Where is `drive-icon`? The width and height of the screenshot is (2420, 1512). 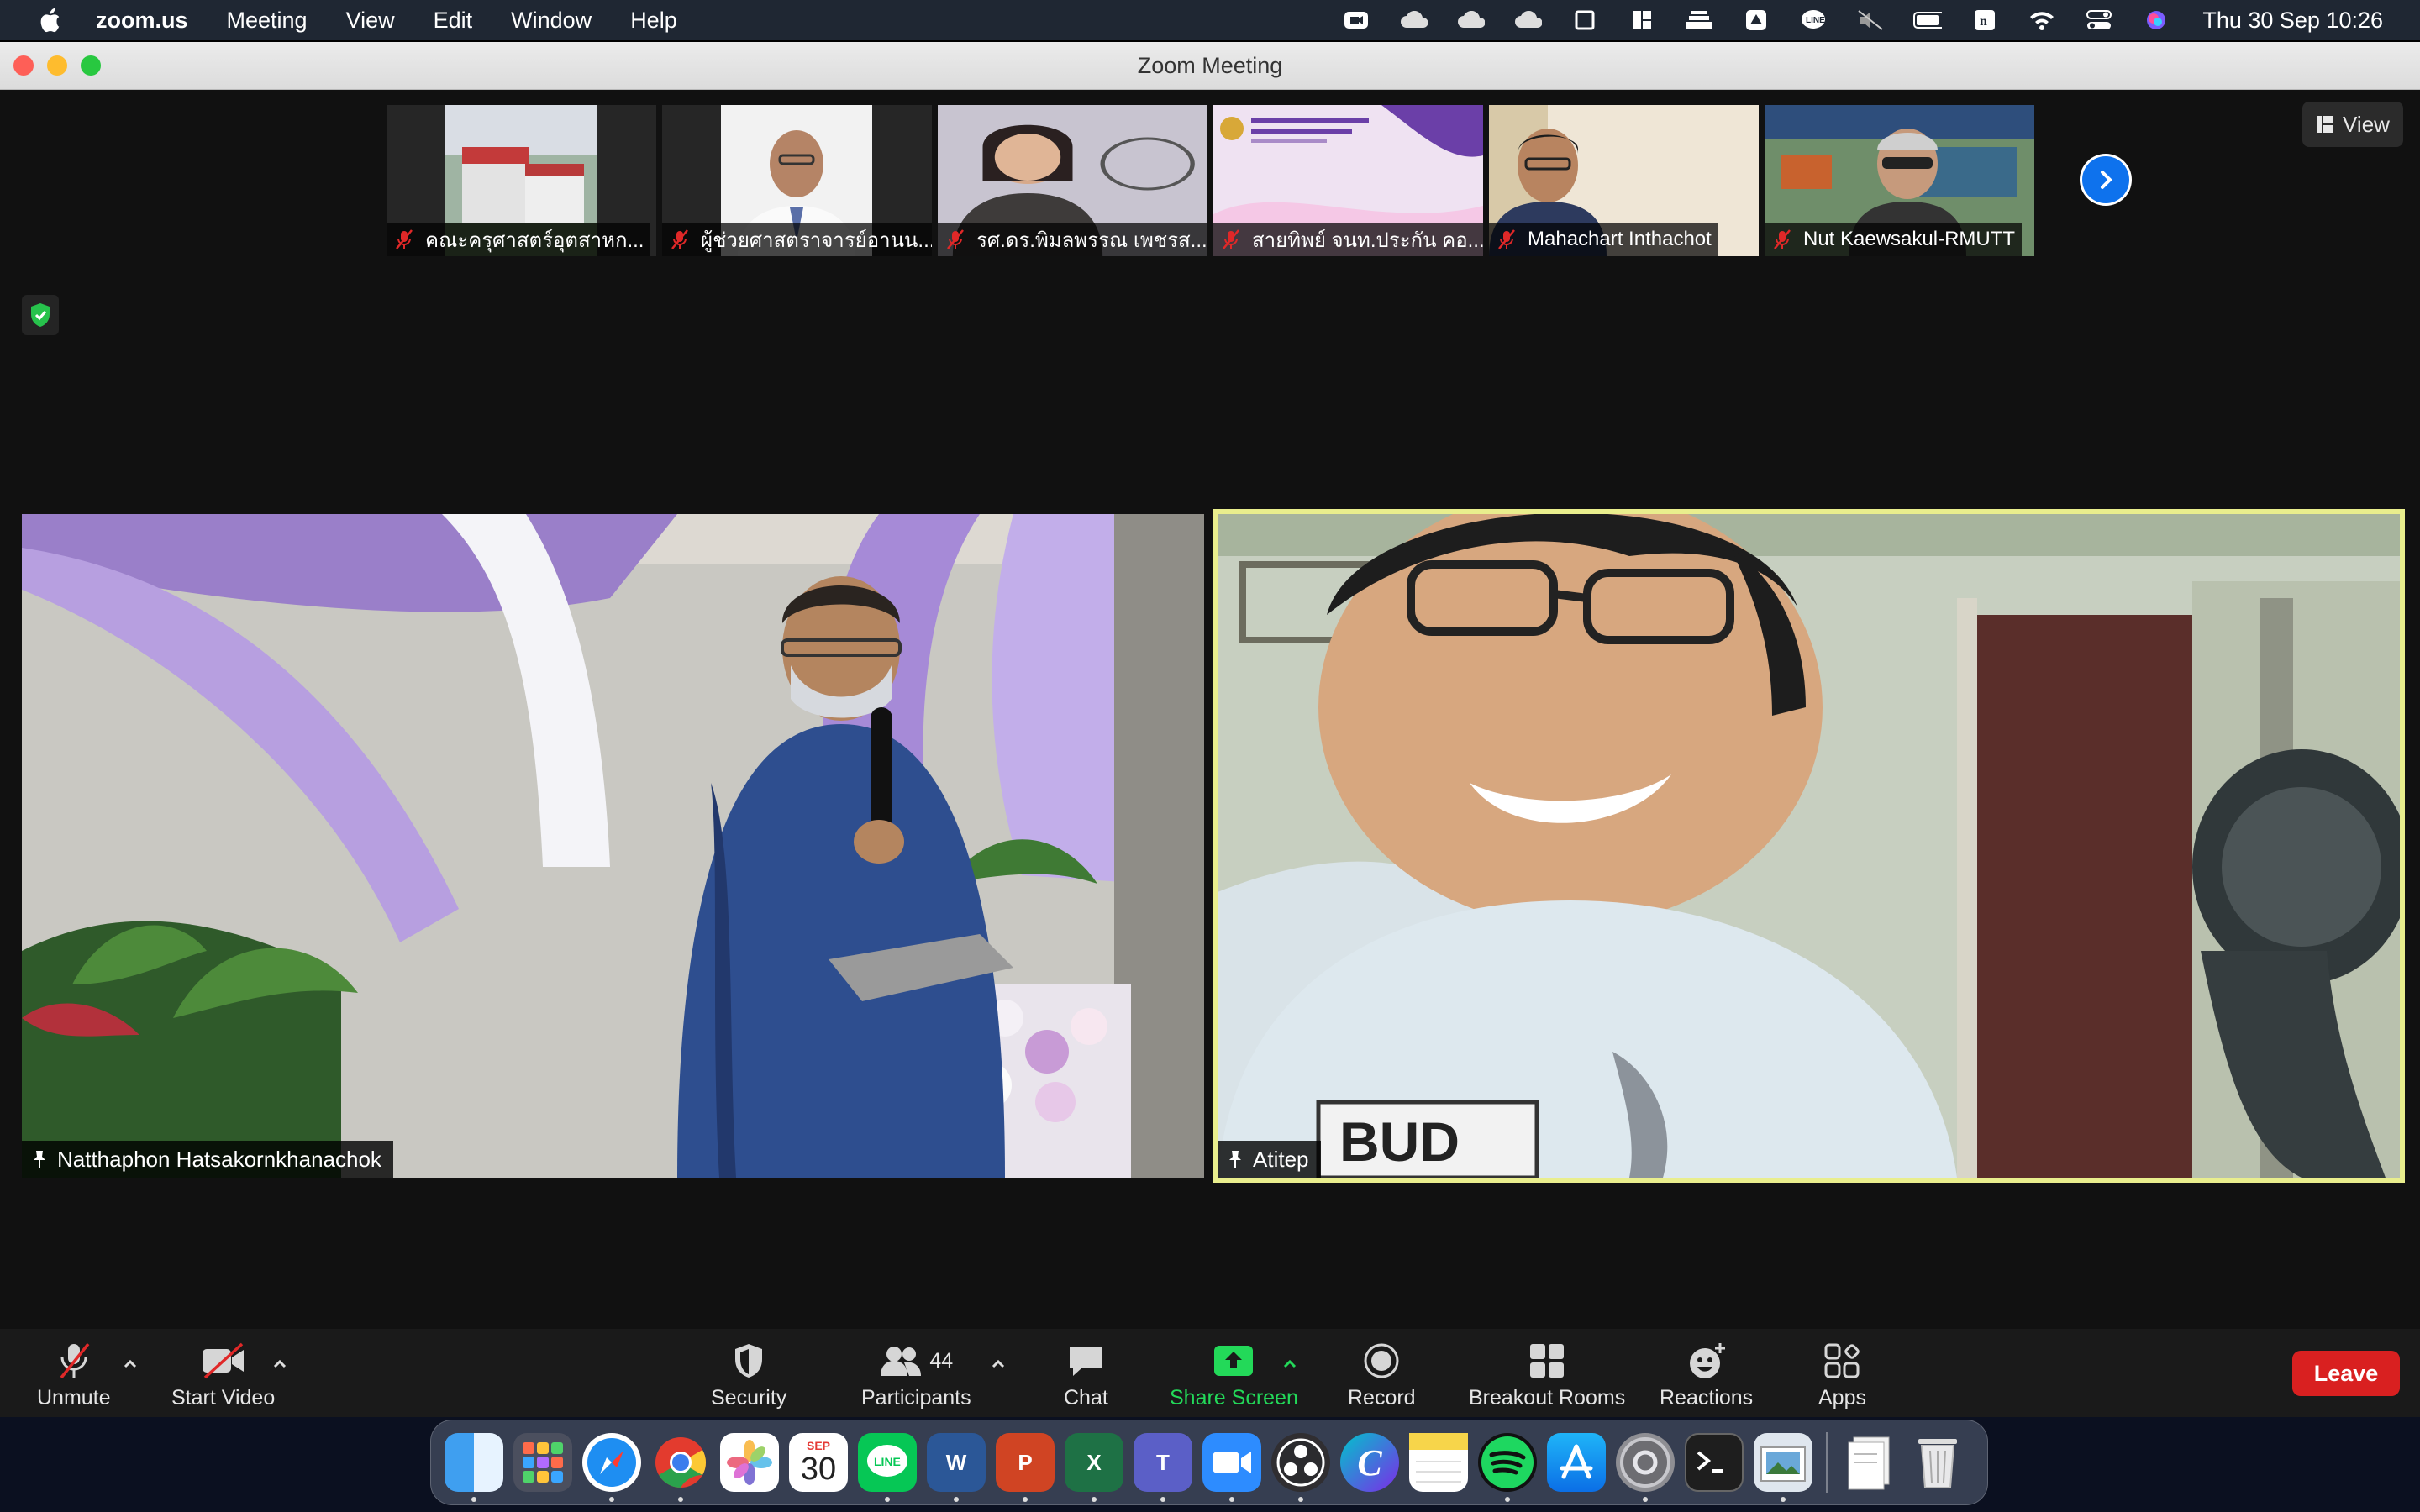
drive-icon is located at coordinates (1756, 20).